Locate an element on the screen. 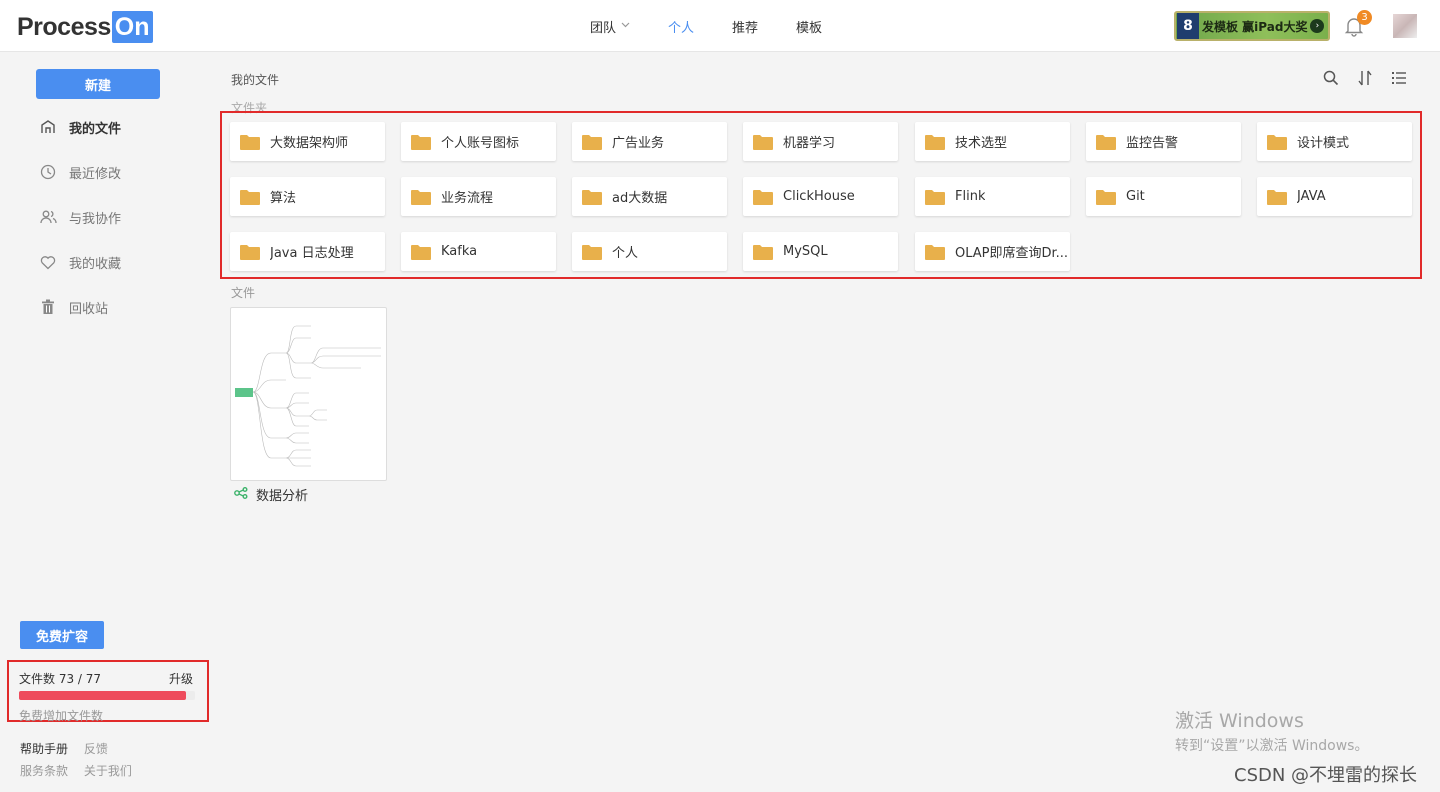 This screenshot has height=792, width=1440. promo-banner: 8 发模板 赢iPad大奖 › is located at coordinates (1252, 26).